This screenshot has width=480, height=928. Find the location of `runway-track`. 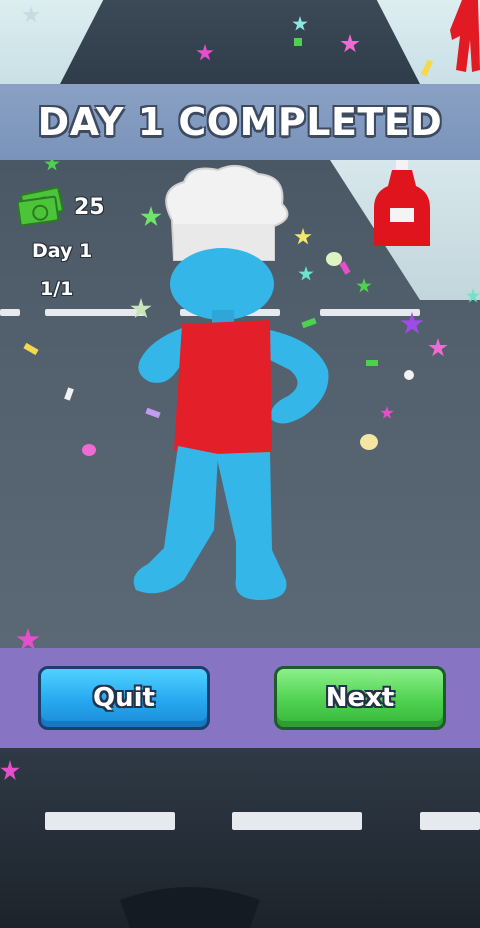

runway-track is located at coordinates (240, 42).